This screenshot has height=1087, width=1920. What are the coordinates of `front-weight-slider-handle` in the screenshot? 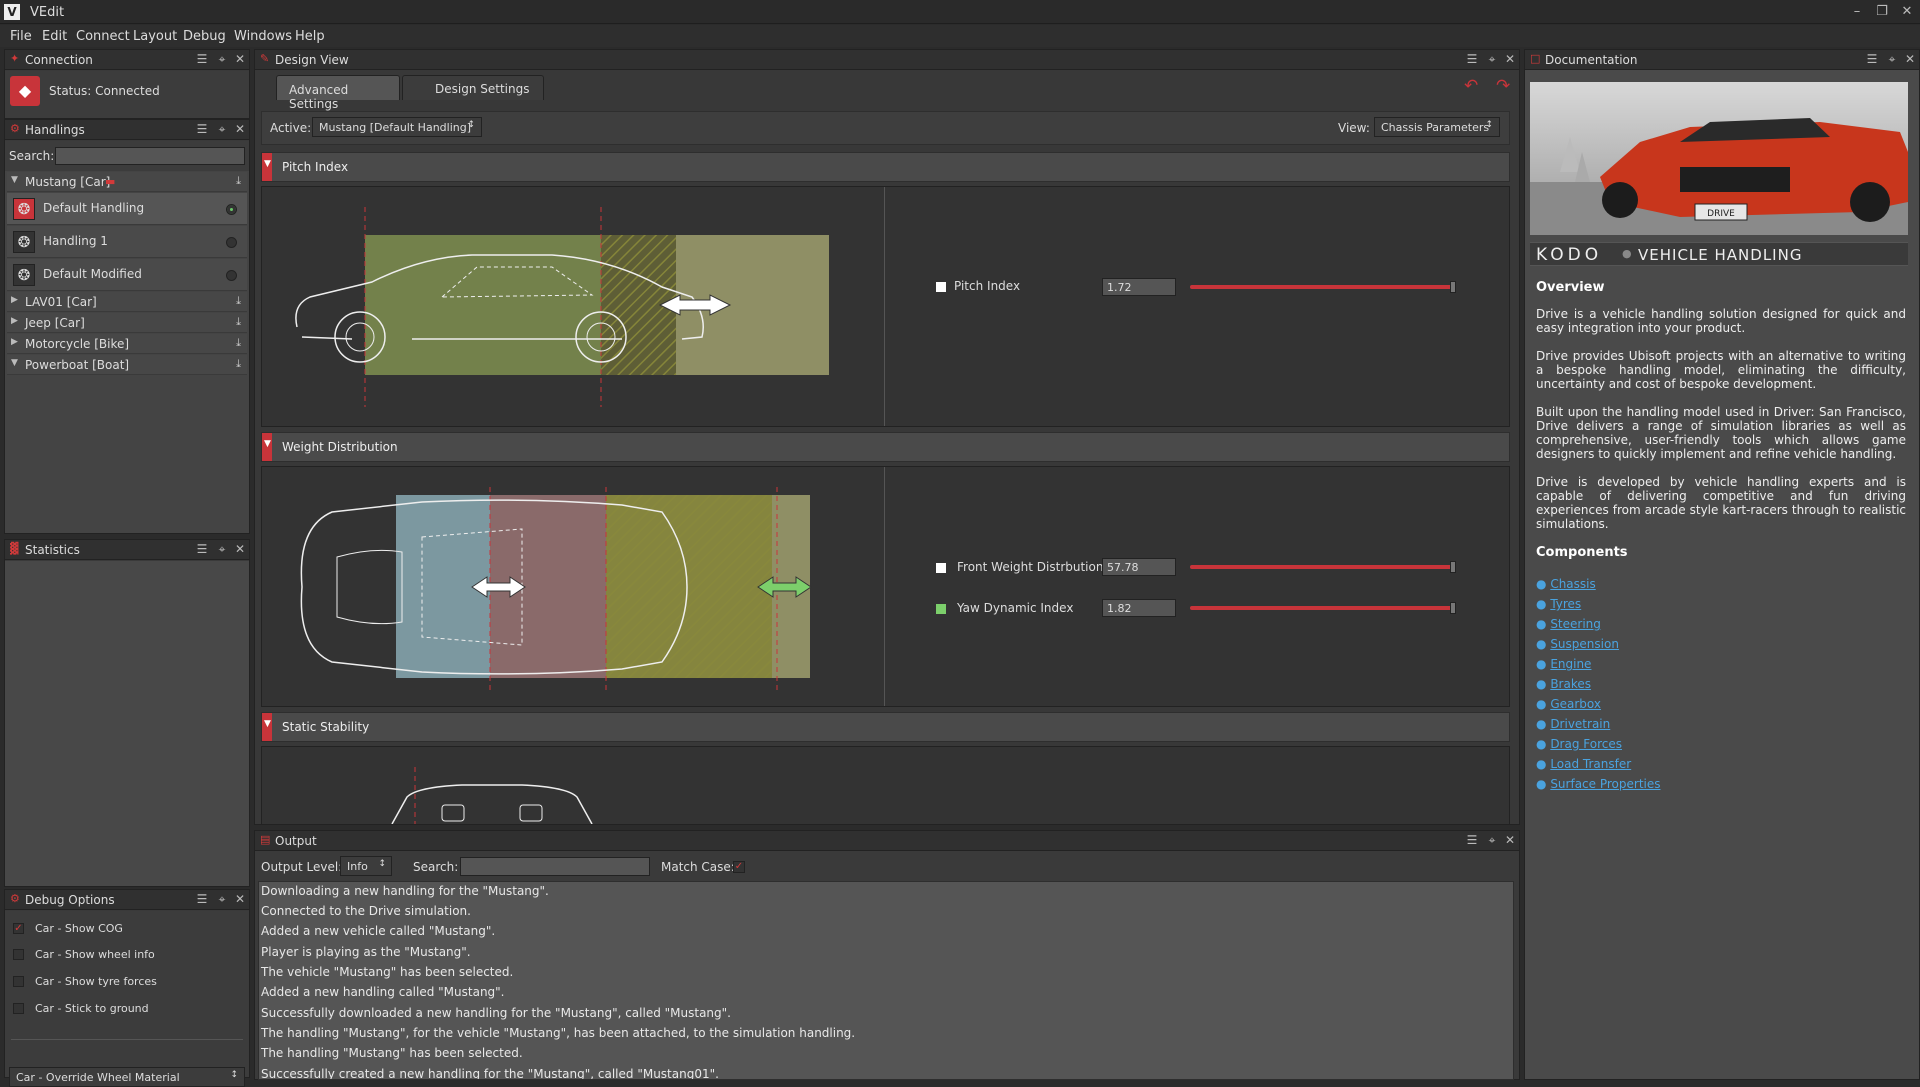 It's located at (1453, 567).